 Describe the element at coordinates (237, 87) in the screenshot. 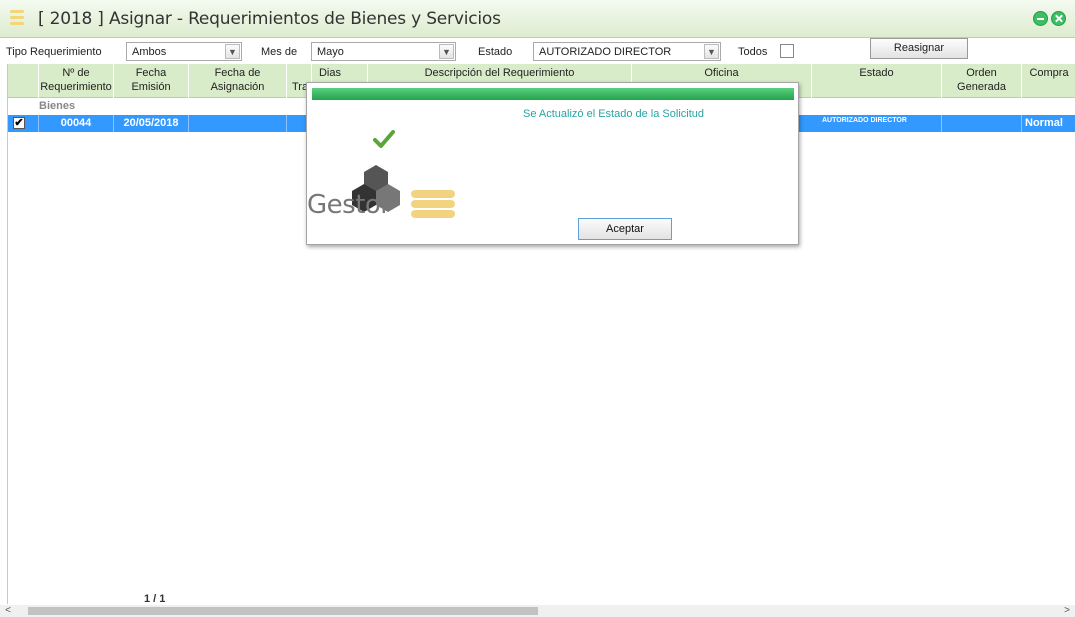

I see `header-text: Asignación` at that location.